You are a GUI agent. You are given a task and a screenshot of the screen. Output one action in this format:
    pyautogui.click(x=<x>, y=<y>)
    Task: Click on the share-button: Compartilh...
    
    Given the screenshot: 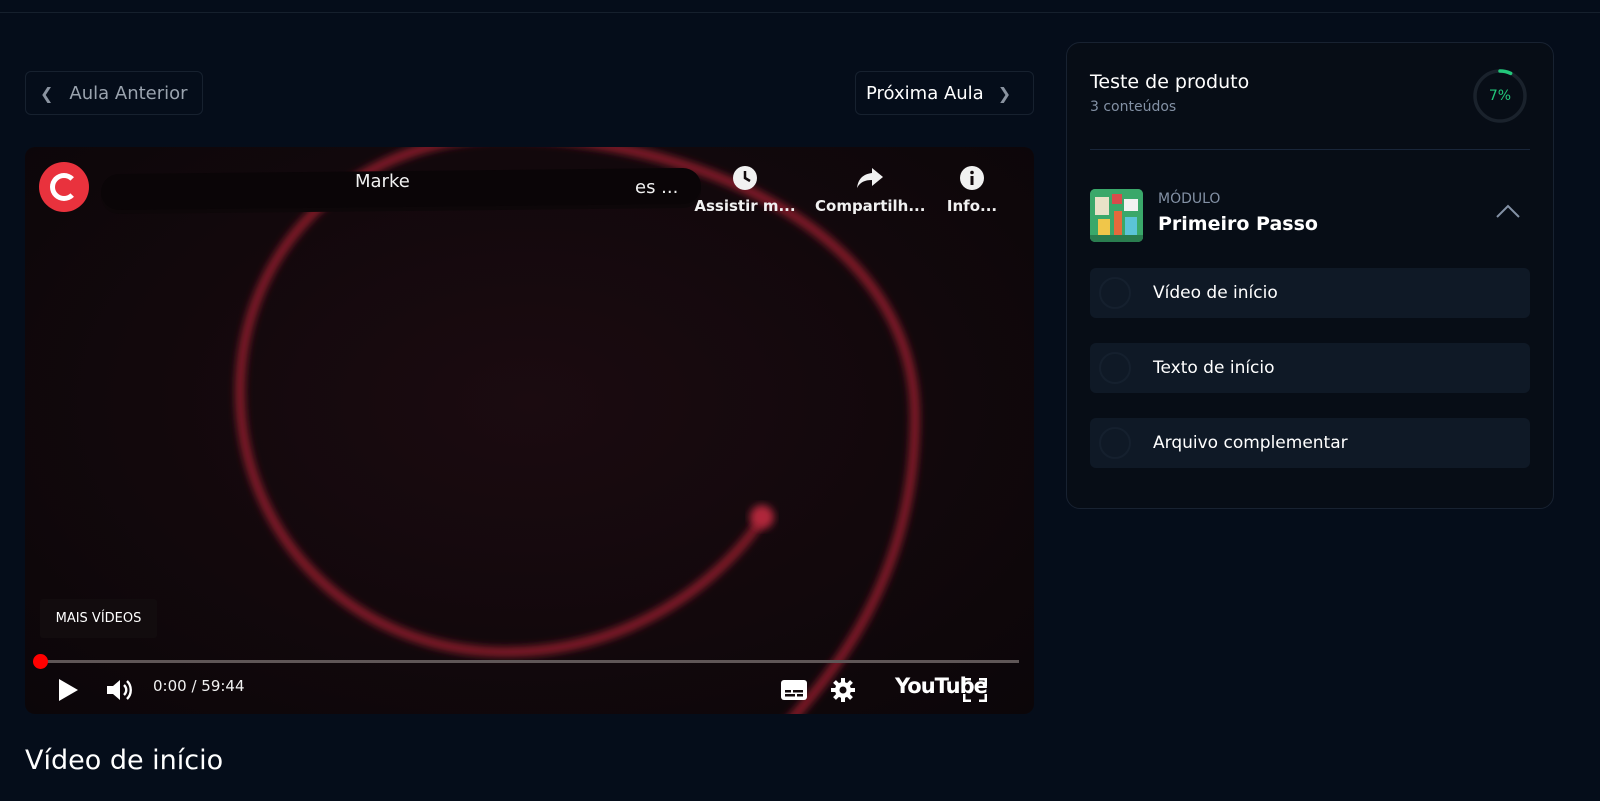 What is the action you would take?
    pyautogui.click(x=870, y=189)
    